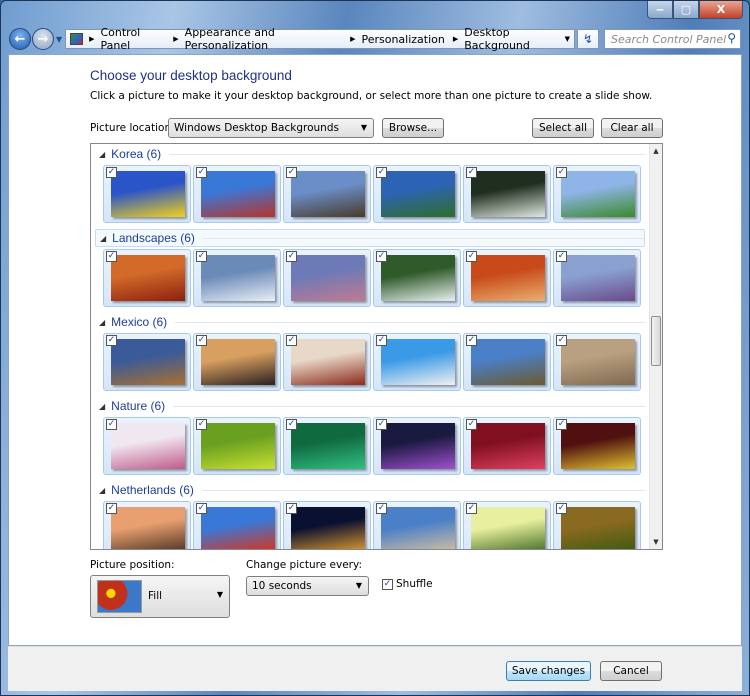 The width and height of the screenshot is (750, 696). Describe the element at coordinates (263, 39) in the screenshot. I see `breadcrumb-item: Appearance and Personalization` at that location.